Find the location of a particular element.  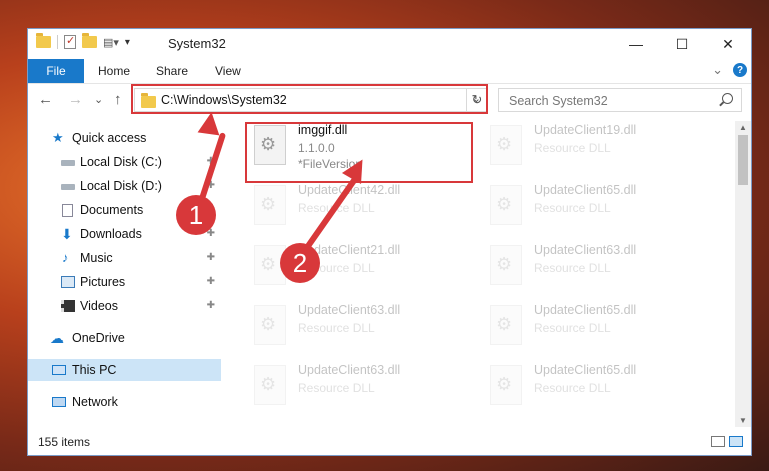

window-title: System32 is located at coordinates (197, 43).